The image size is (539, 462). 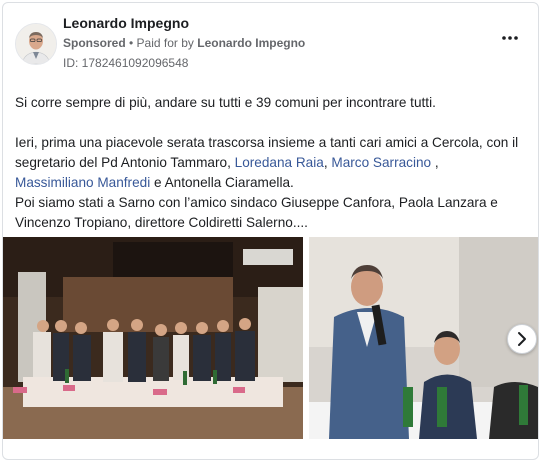 I want to click on chevron-right-icon, so click(x=522, y=339).